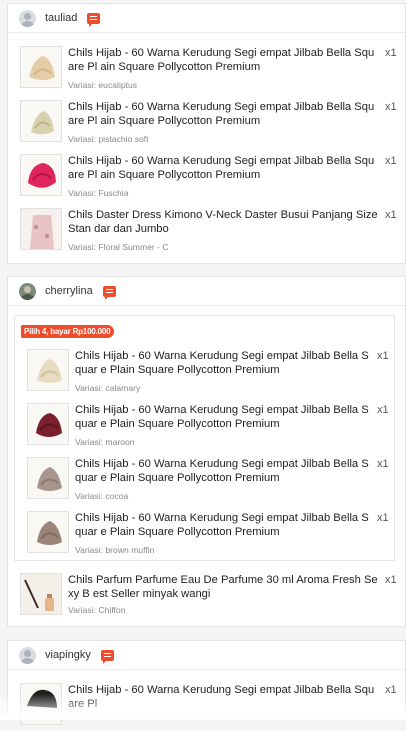 The height and width of the screenshot is (731, 406). What do you see at coordinates (108, 388) in the screenshot?
I see `product-variation: Variasi: calamary` at bounding box center [108, 388].